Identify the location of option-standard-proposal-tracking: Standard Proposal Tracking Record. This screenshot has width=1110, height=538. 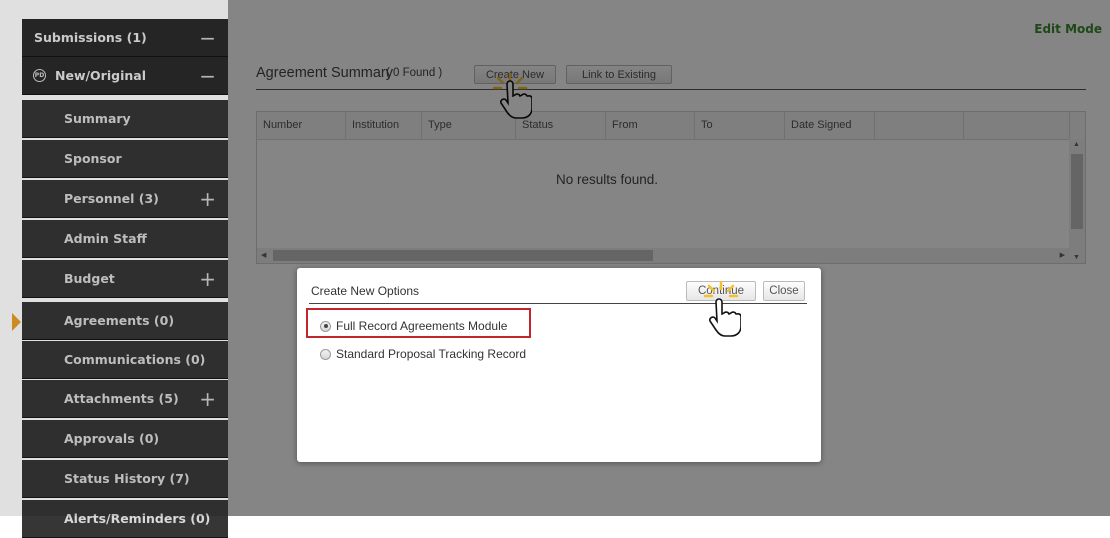
(423, 354).